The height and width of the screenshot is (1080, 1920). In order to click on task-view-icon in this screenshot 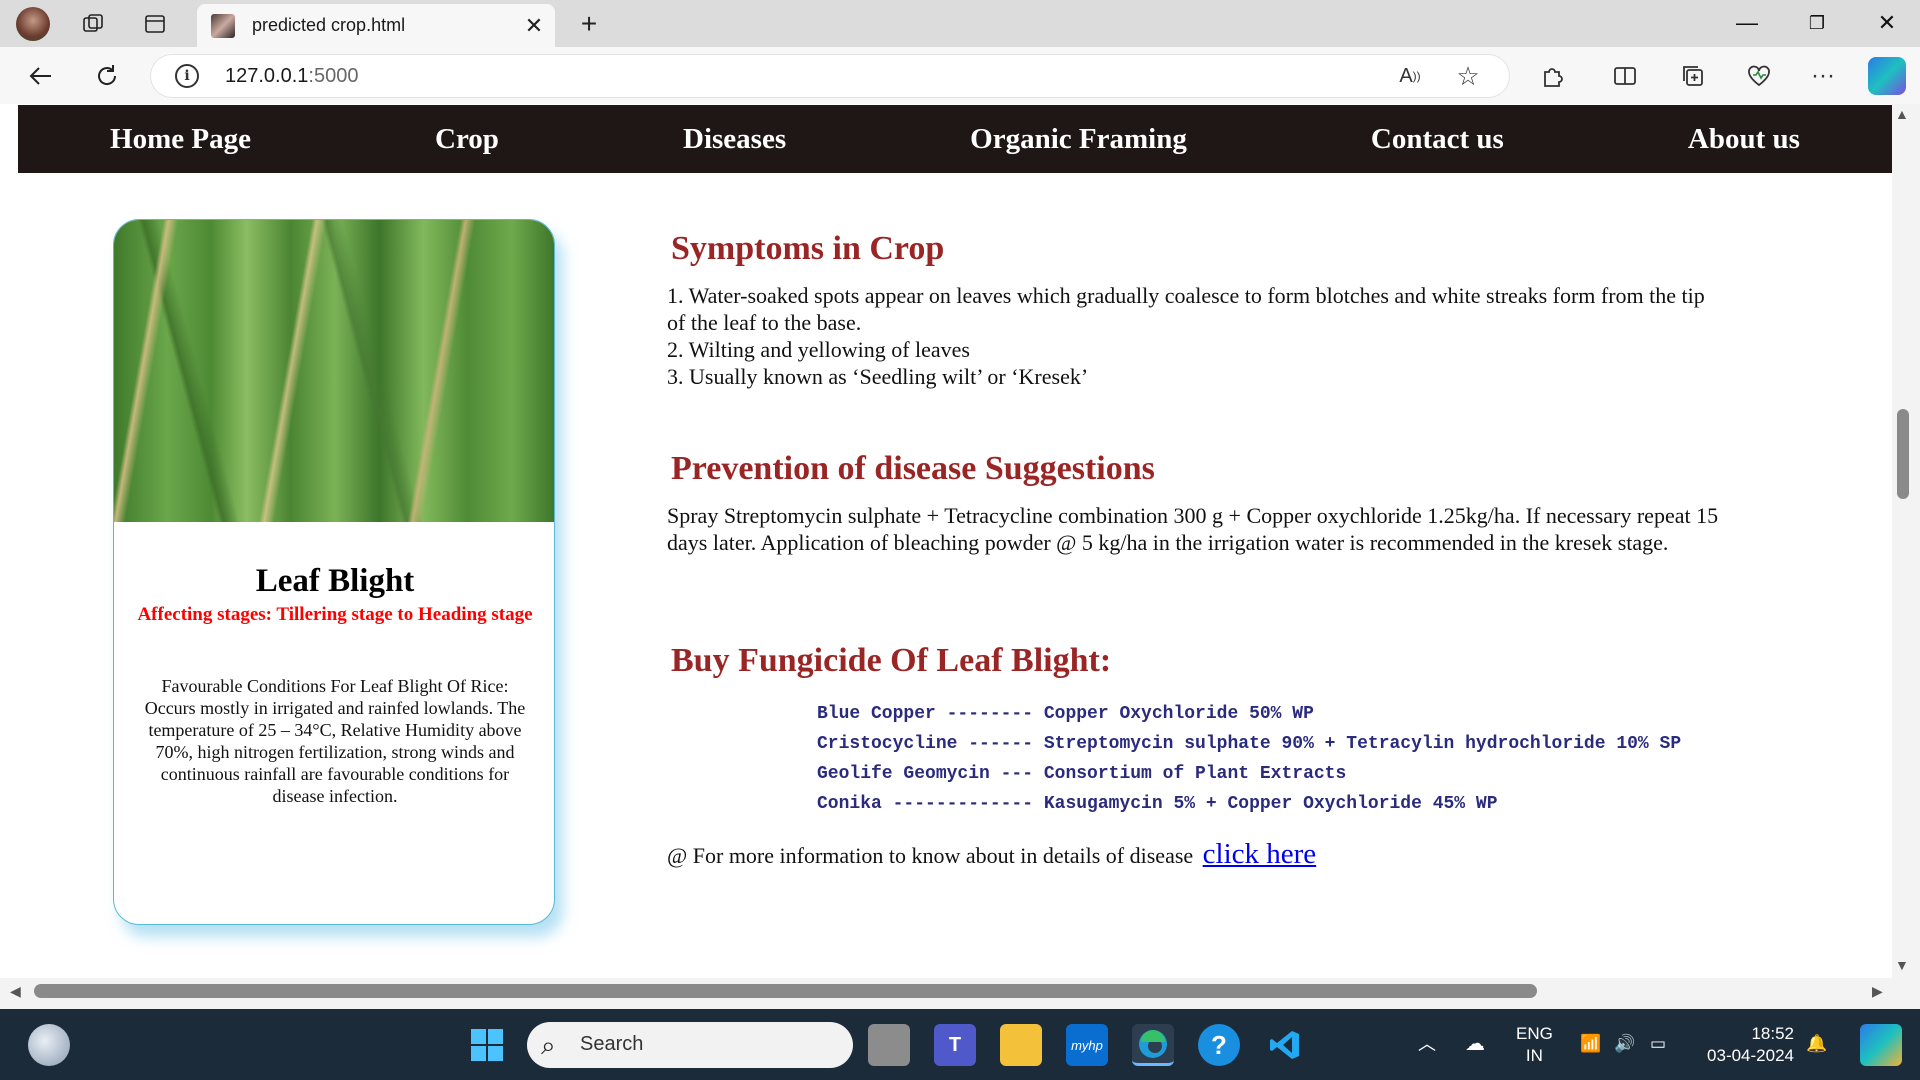, I will do `click(889, 1045)`.